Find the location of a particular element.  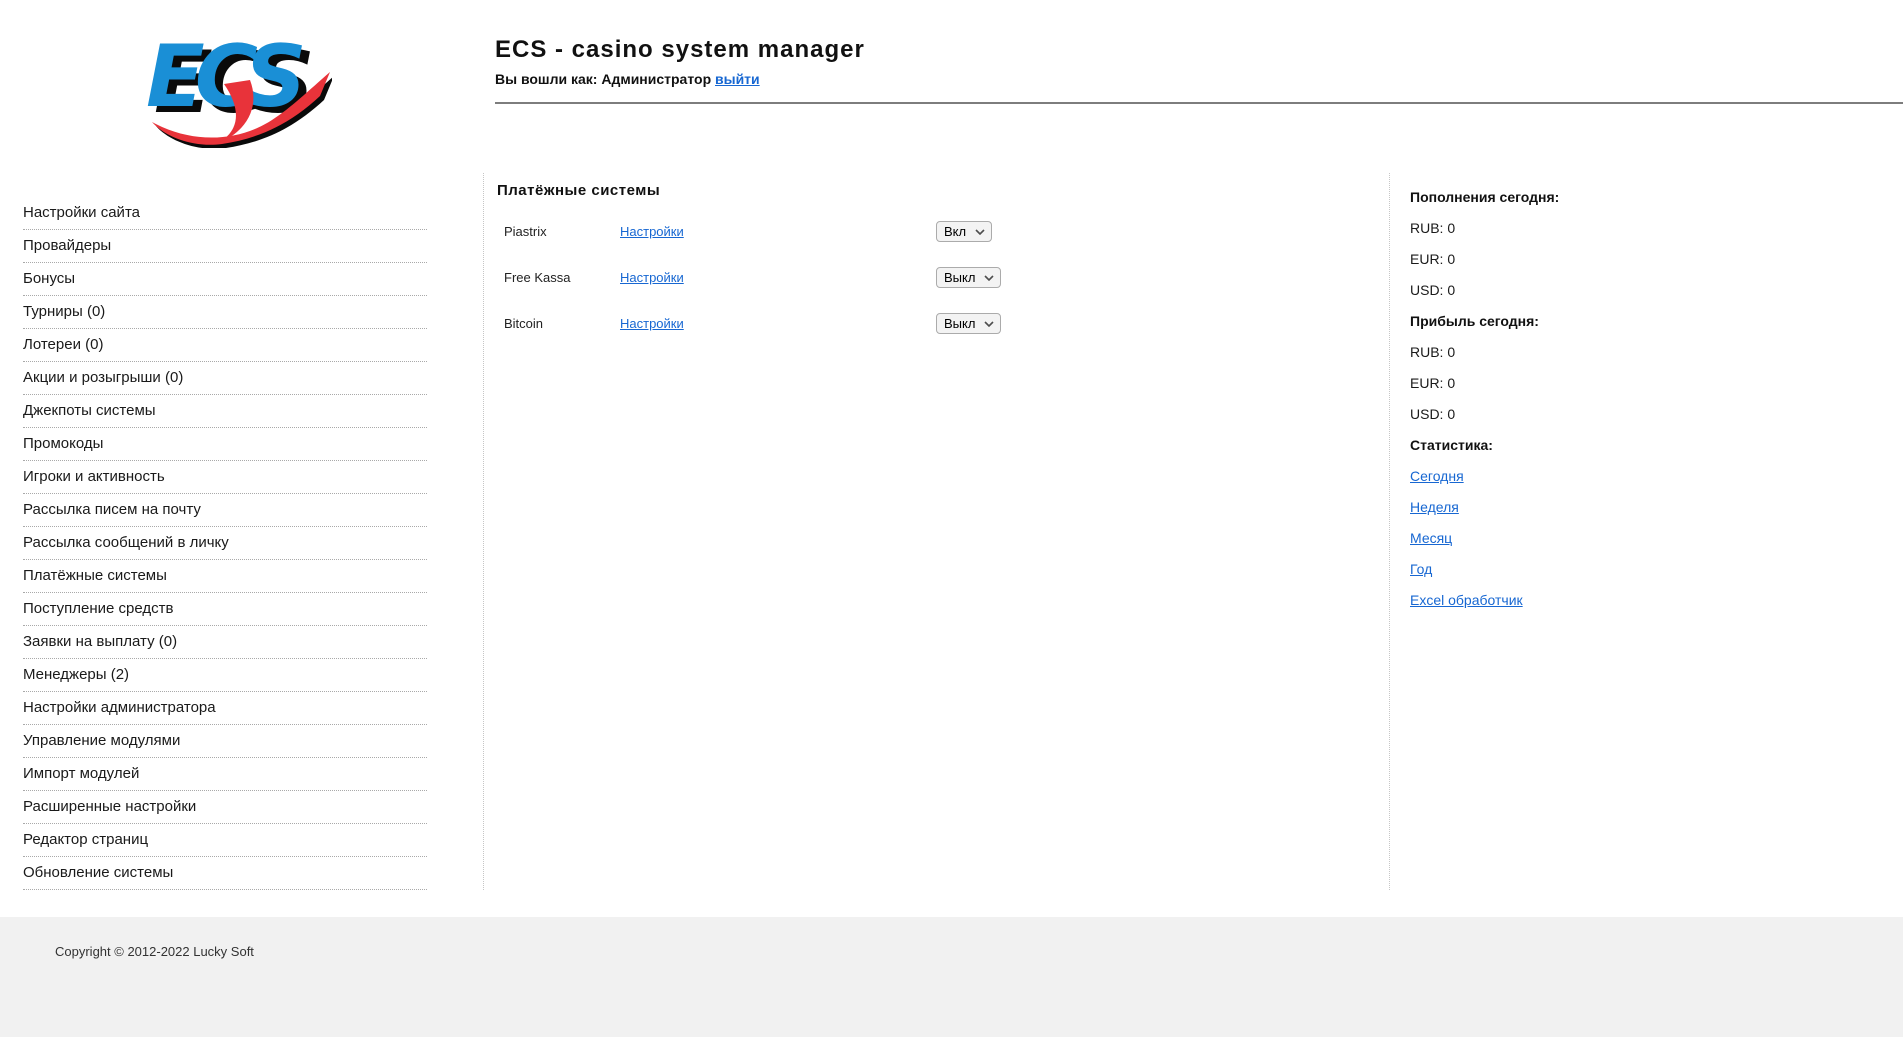

payment-name: Bitcoin is located at coordinates (524, 323).